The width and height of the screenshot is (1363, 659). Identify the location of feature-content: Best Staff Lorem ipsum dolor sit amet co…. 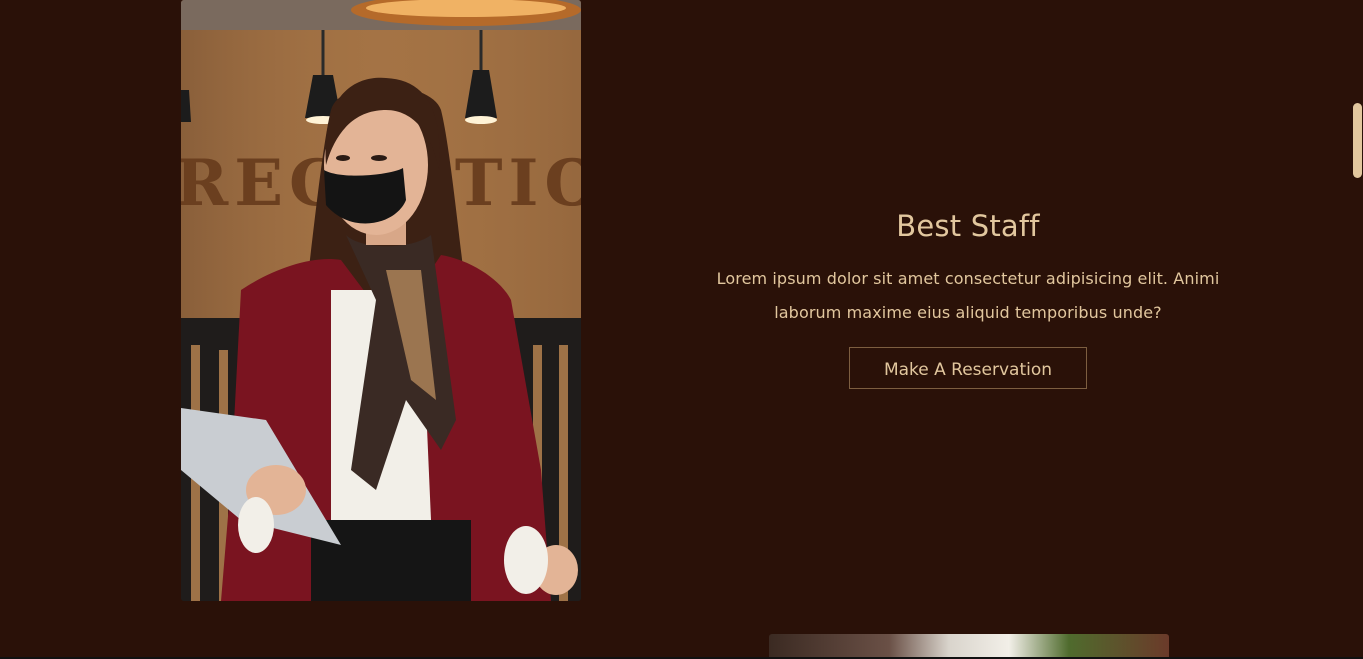
(968, 297).